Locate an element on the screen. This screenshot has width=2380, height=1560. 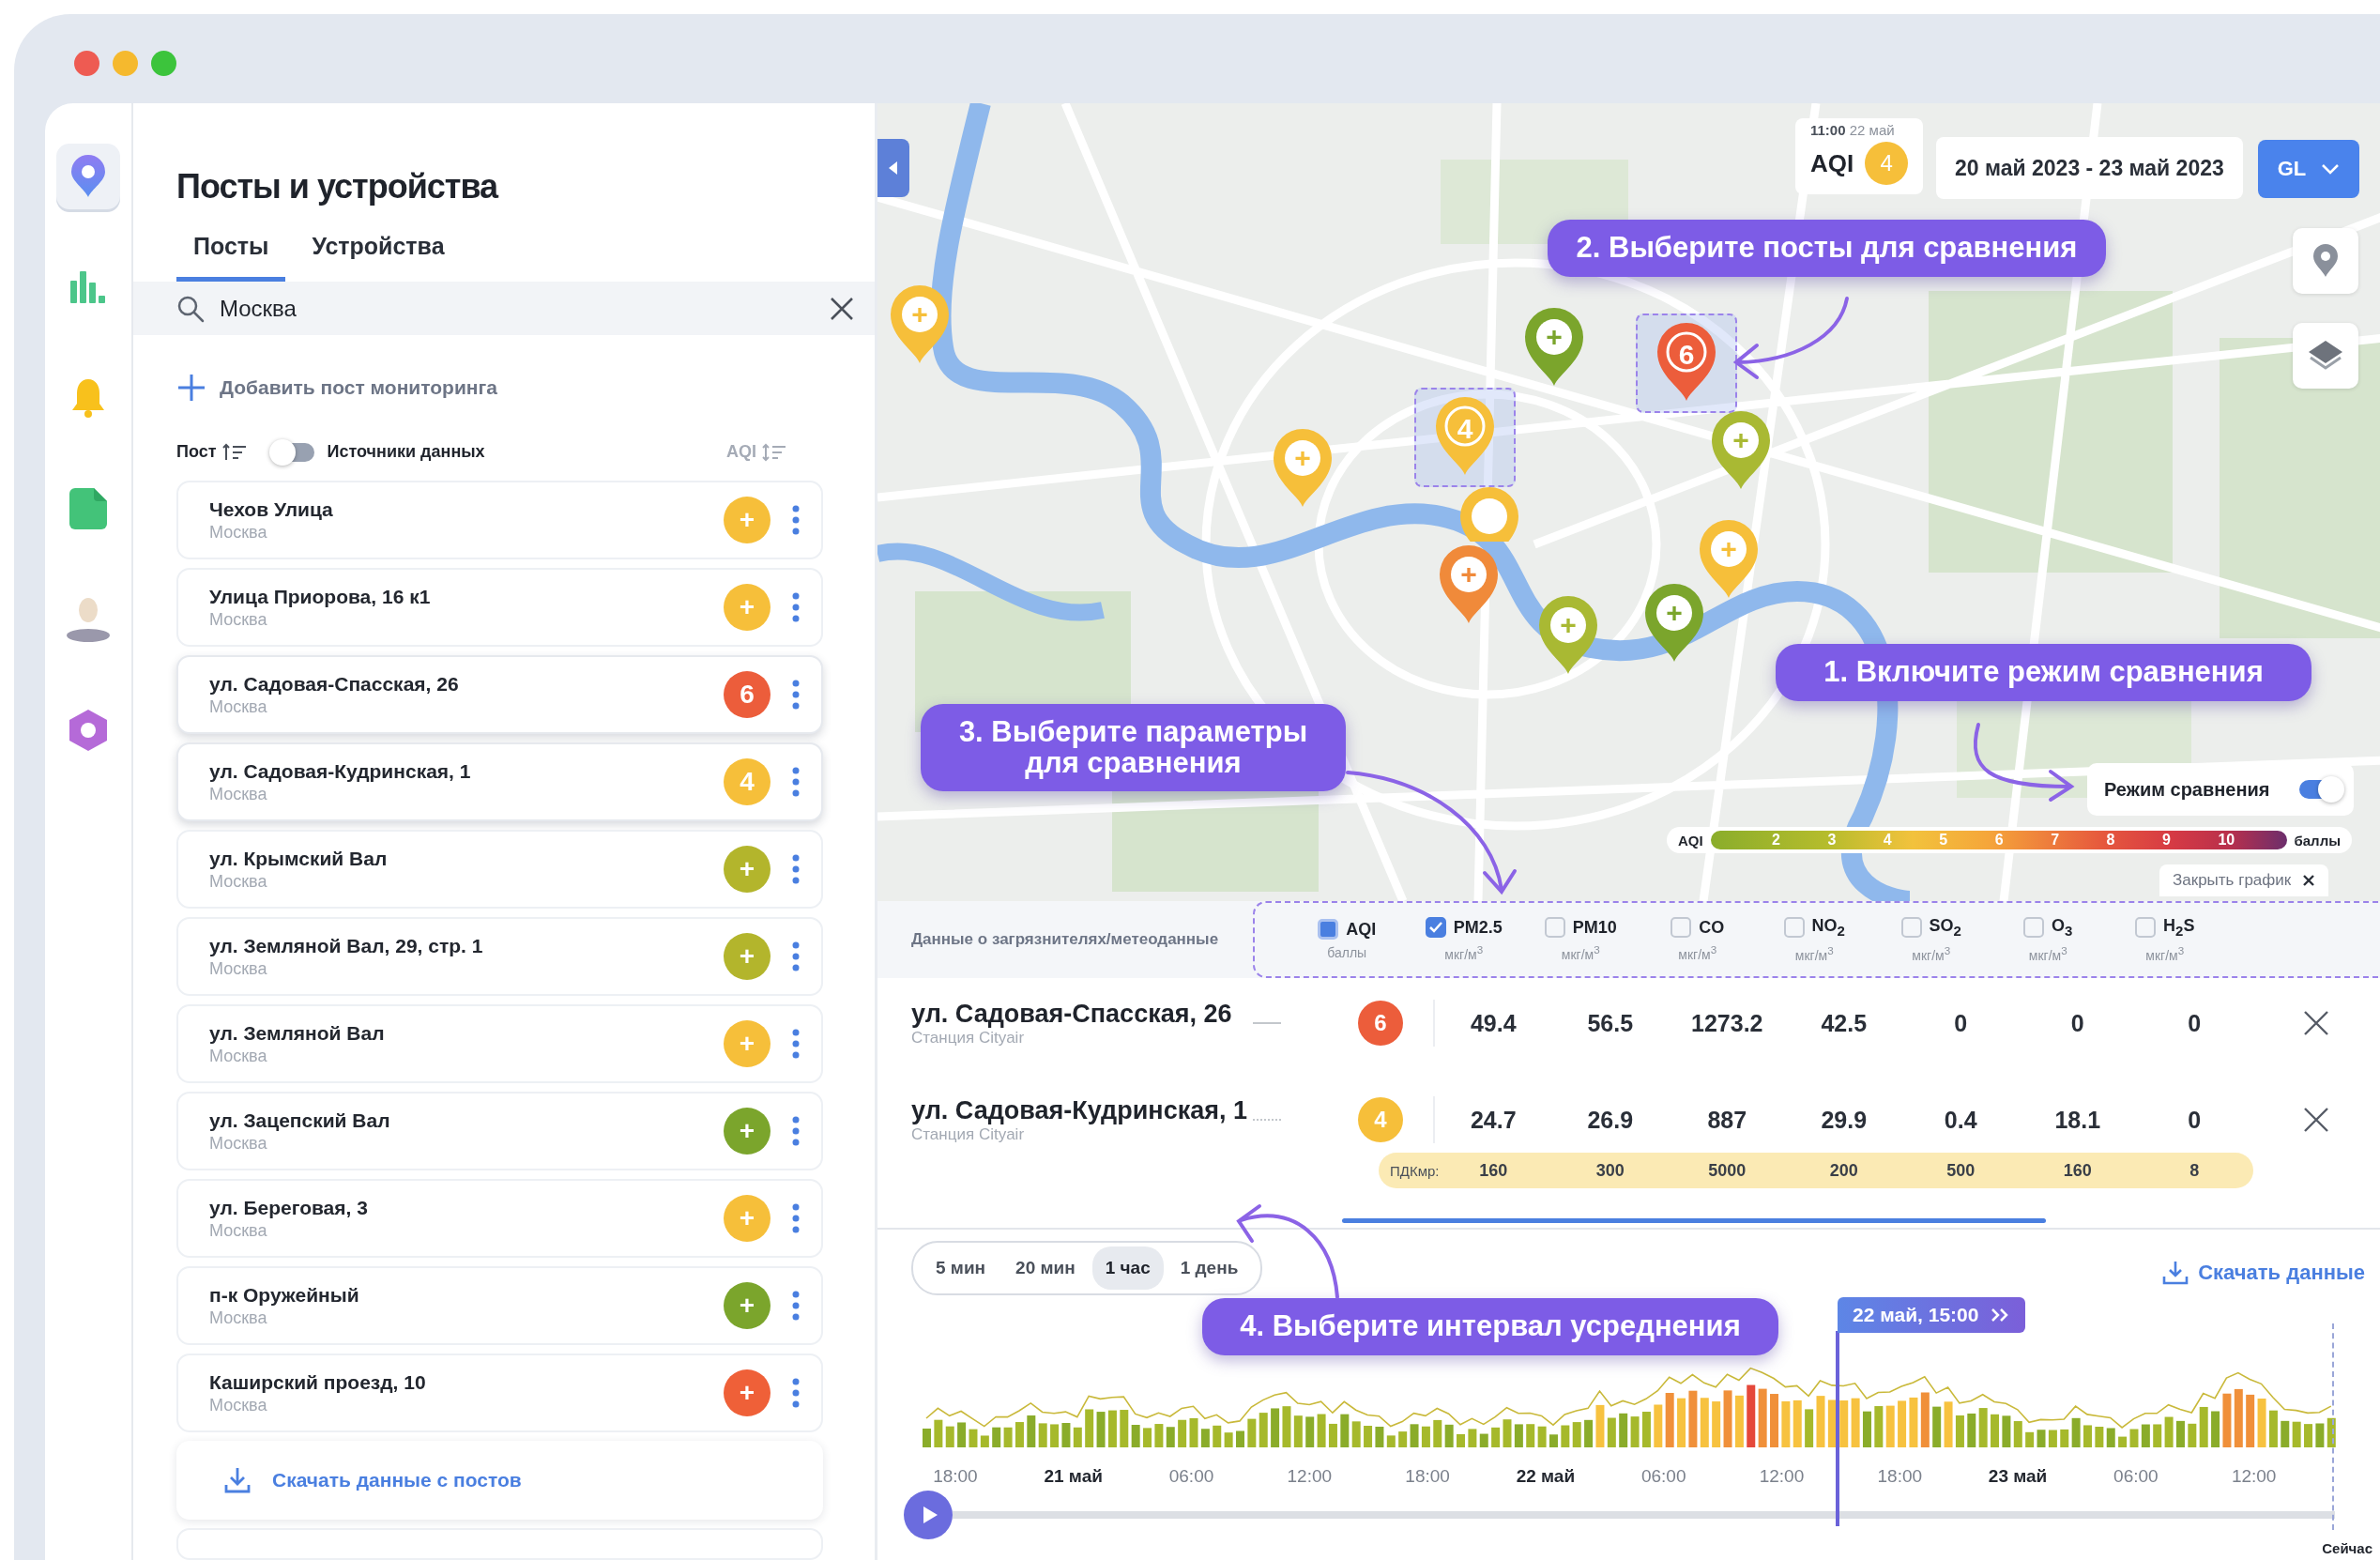
parameter-name: CO is located at coordinates (1712, 927).